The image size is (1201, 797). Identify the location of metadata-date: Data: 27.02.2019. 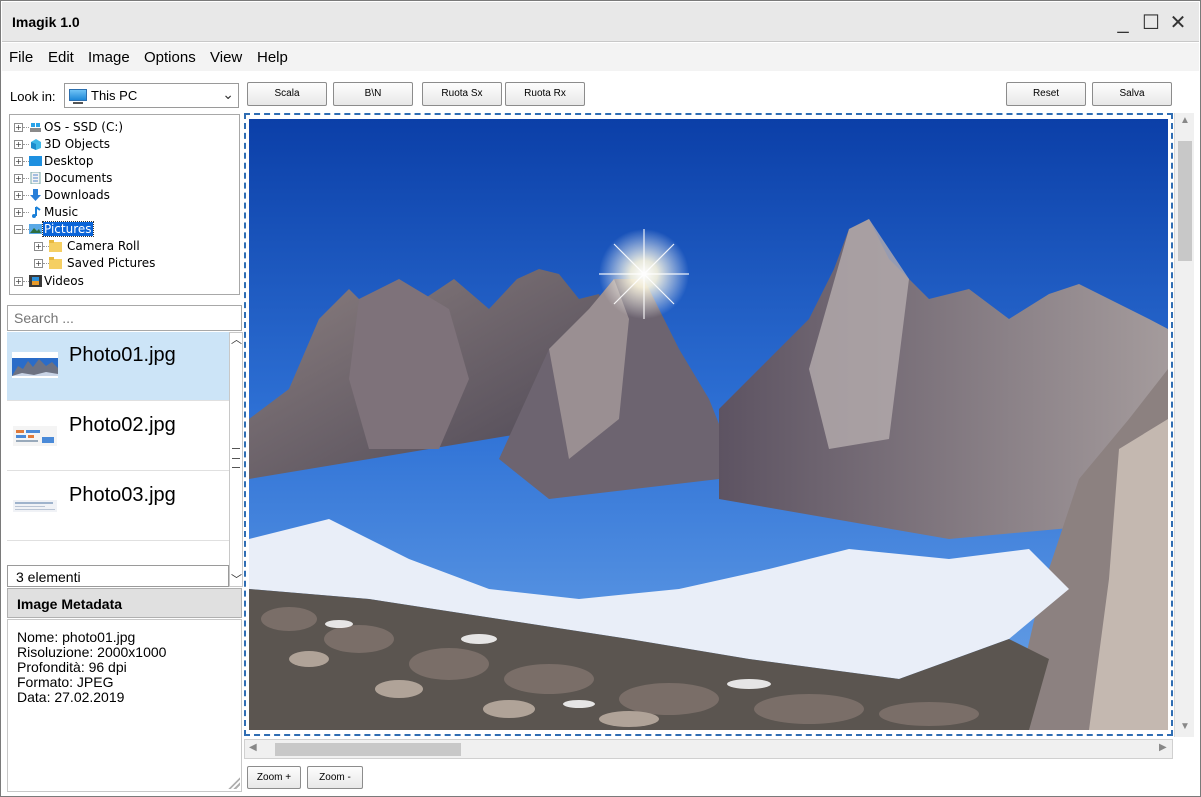
(71, 697).